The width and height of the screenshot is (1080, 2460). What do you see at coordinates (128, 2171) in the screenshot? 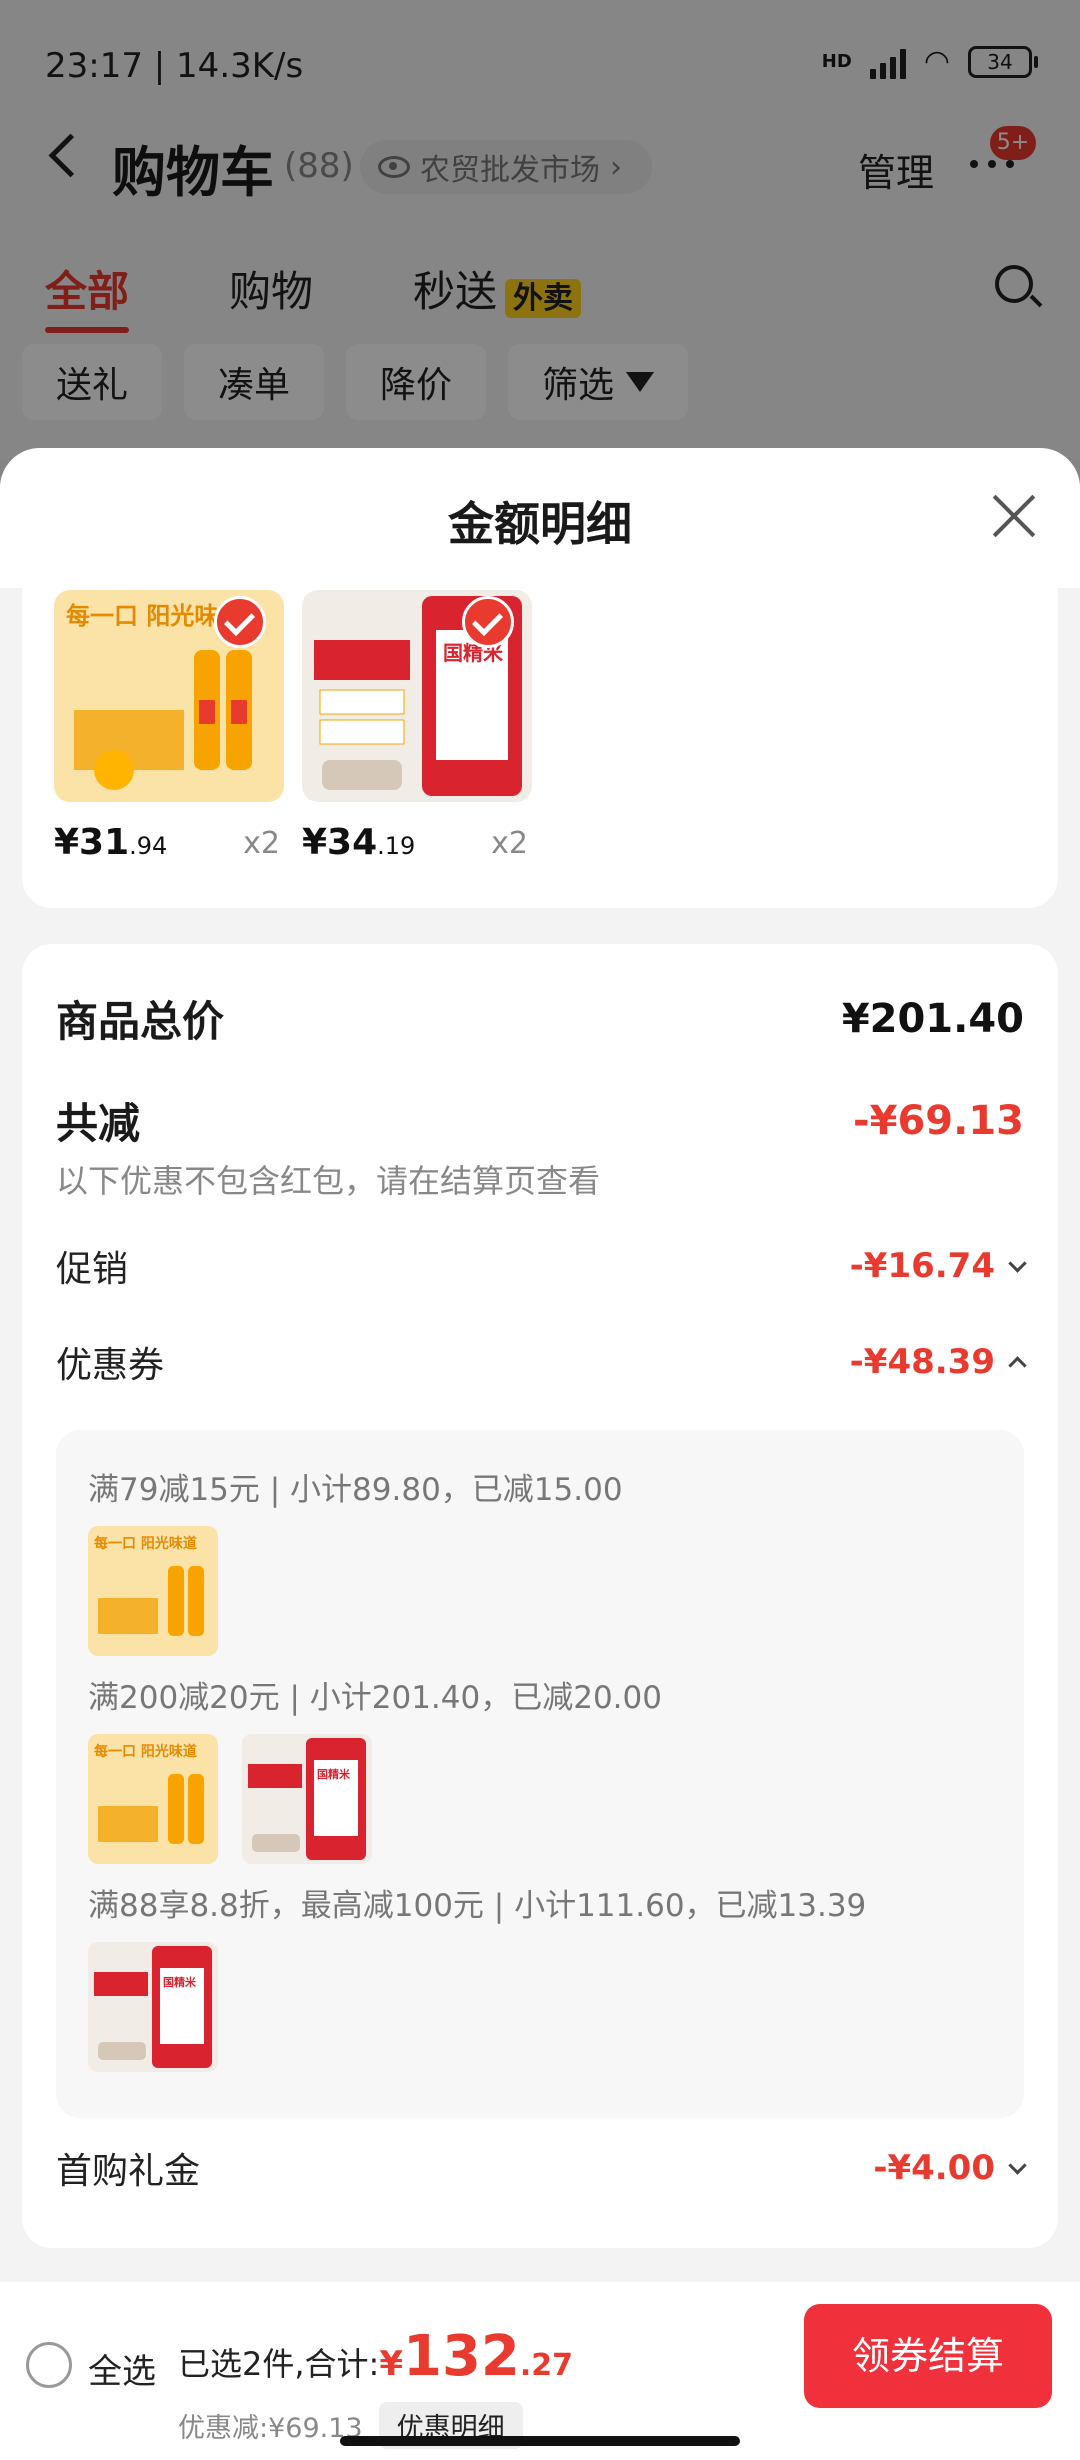
I see `first-gift-label: 首购礼金` at bounding box center [128, 2171].